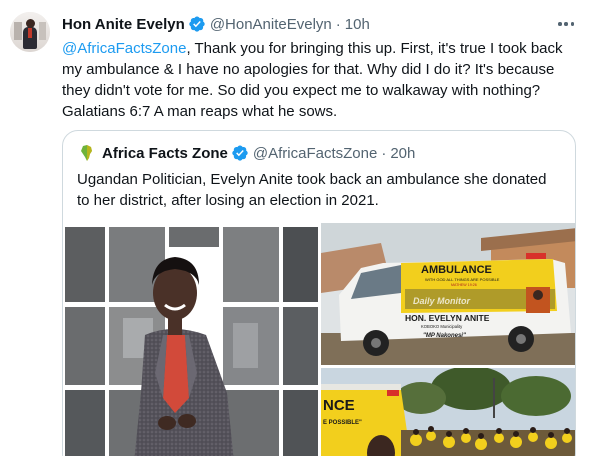 The image size is (592, 456). Describe the element at coordinates (357, 24) in the screenshot. I see `tweet-timestamp: 10h` at that location.